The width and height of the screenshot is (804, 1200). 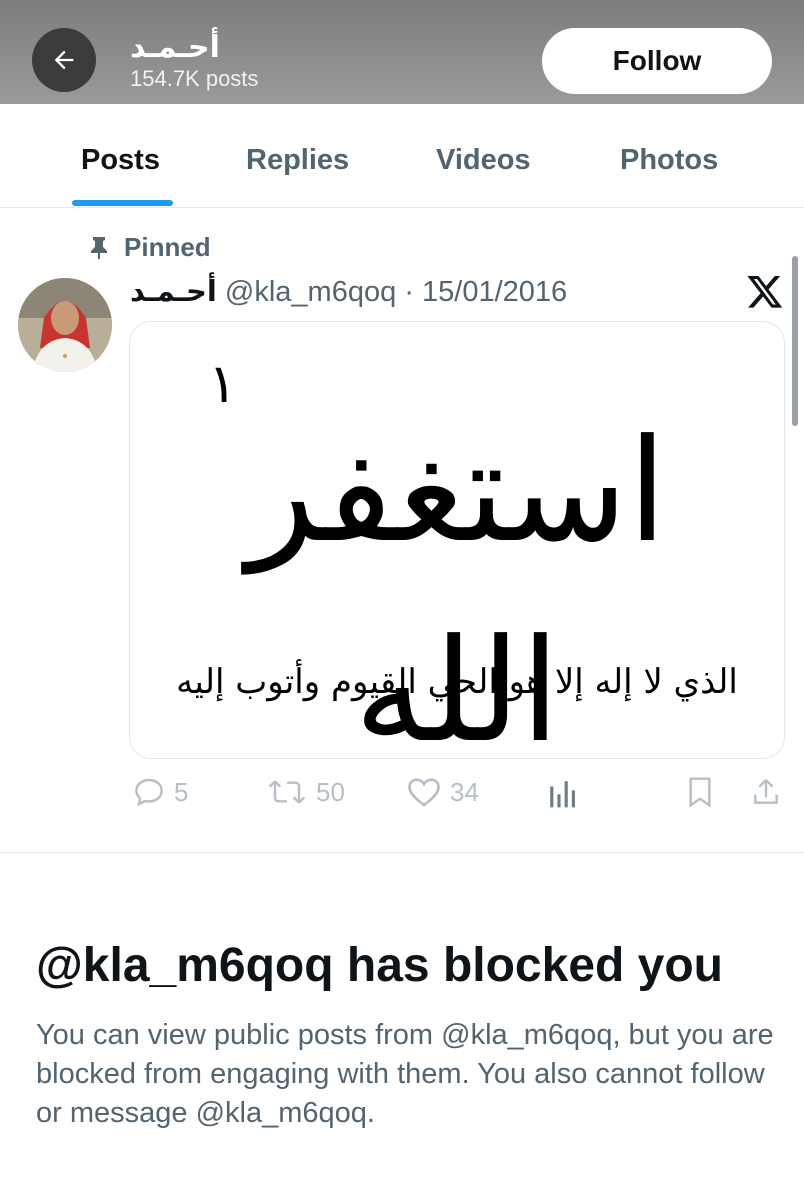 What do you see at coordinates (149, 792) in the screenshot?
I see `reply-icon` at bounding box center [149, 792].